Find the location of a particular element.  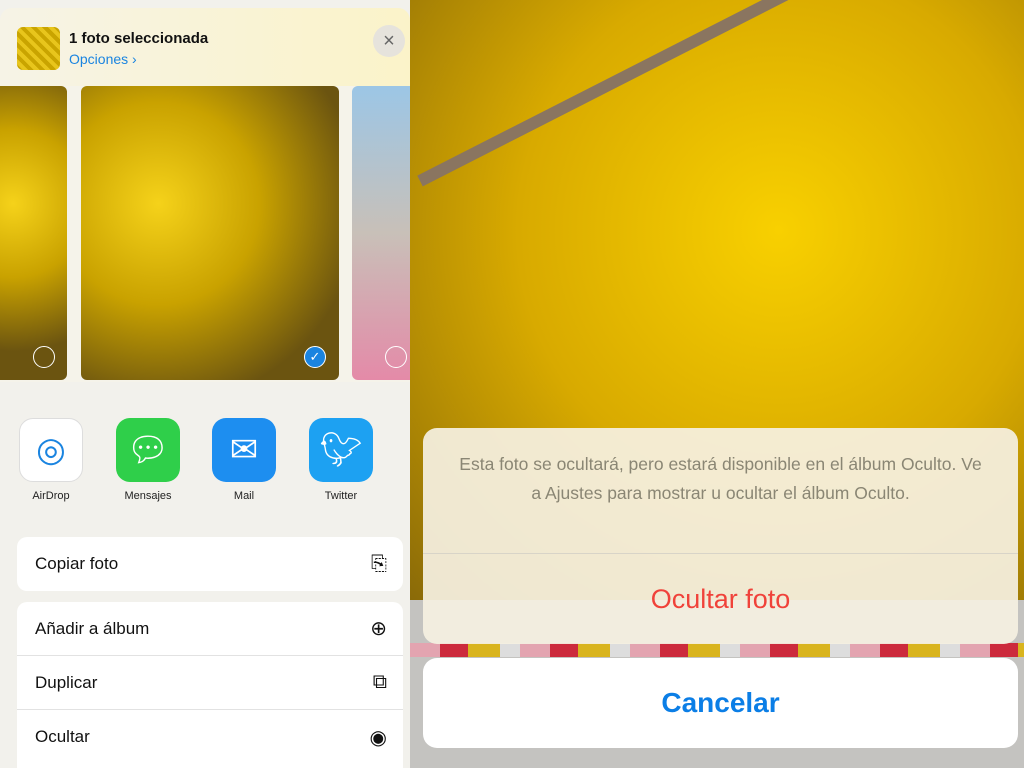

action-ocultar: Ocultar ◉ is located at coordinates (210, 737).